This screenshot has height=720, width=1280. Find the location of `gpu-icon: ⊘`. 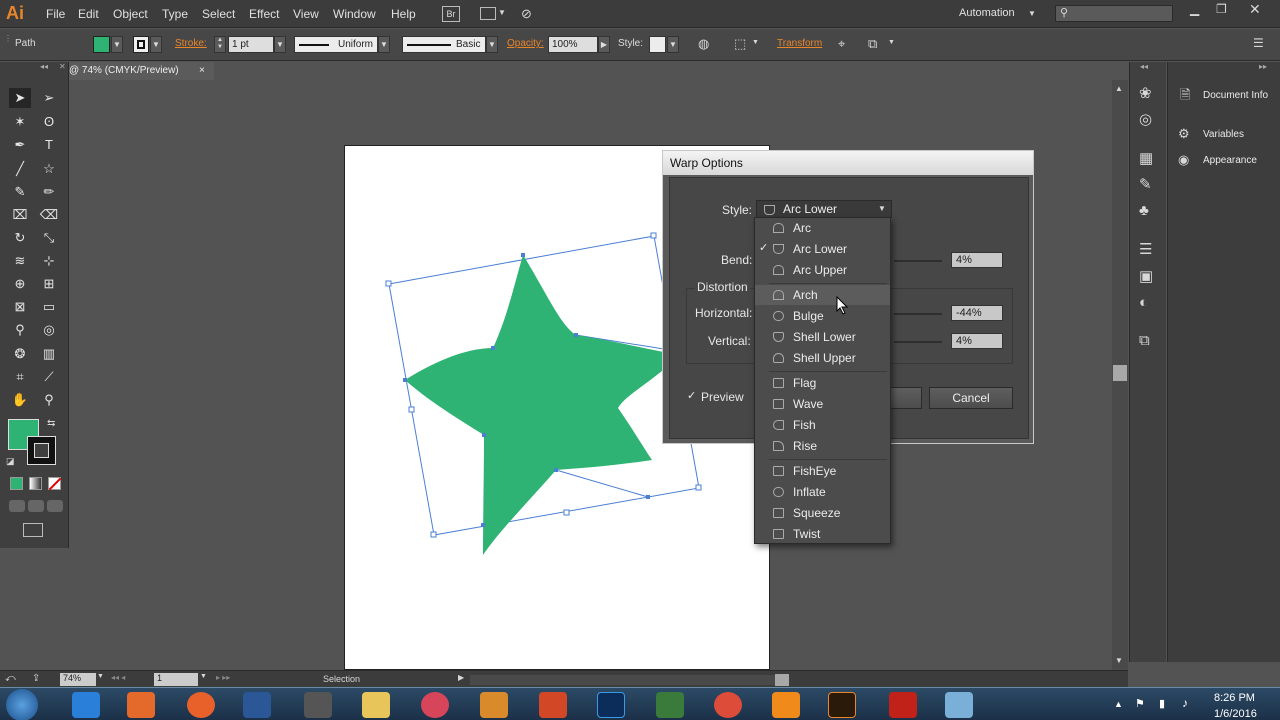

gpu-icon: ⊘ is located at coordinates (526, 14).